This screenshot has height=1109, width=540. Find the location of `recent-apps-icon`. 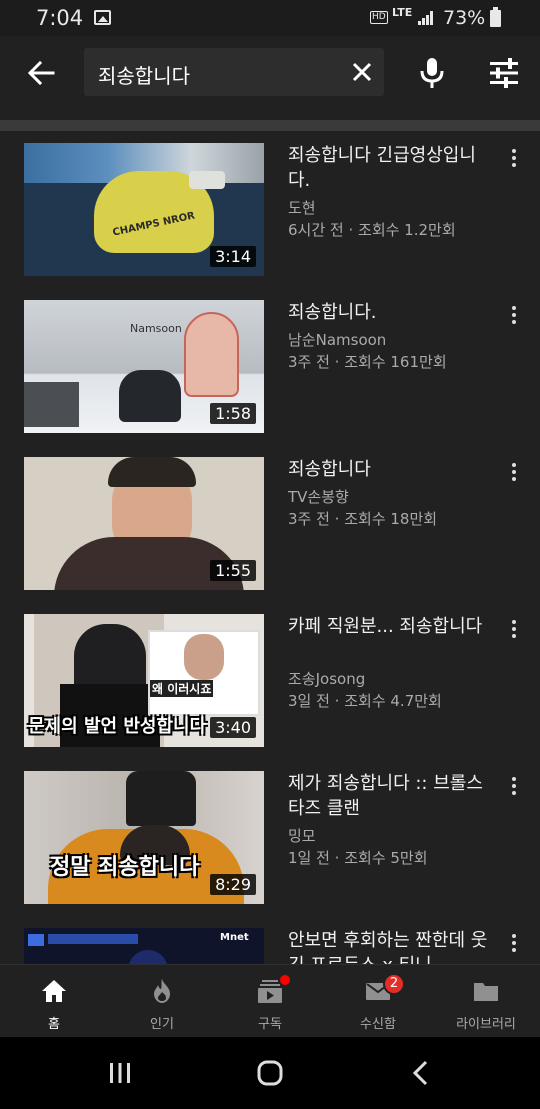

recent-apps-icon is located at coordinates (120, 1073).